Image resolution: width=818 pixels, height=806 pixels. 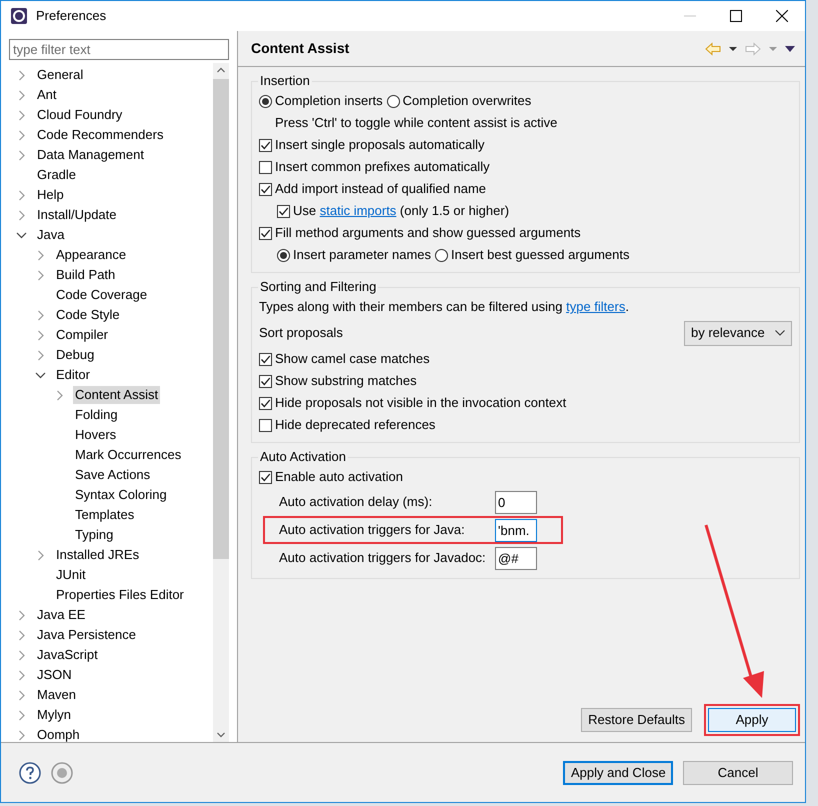 What do you see at coordinates (47, 95) in the screenshot?
I see `tree-item: Ant` at bounding box center [47, 95].